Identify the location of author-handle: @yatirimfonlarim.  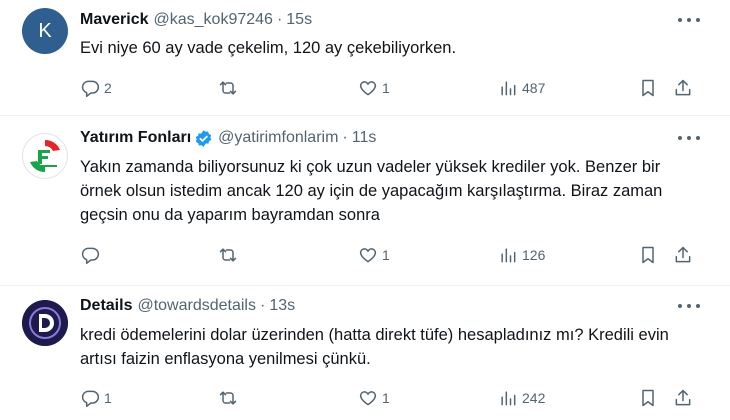
(278, 138).